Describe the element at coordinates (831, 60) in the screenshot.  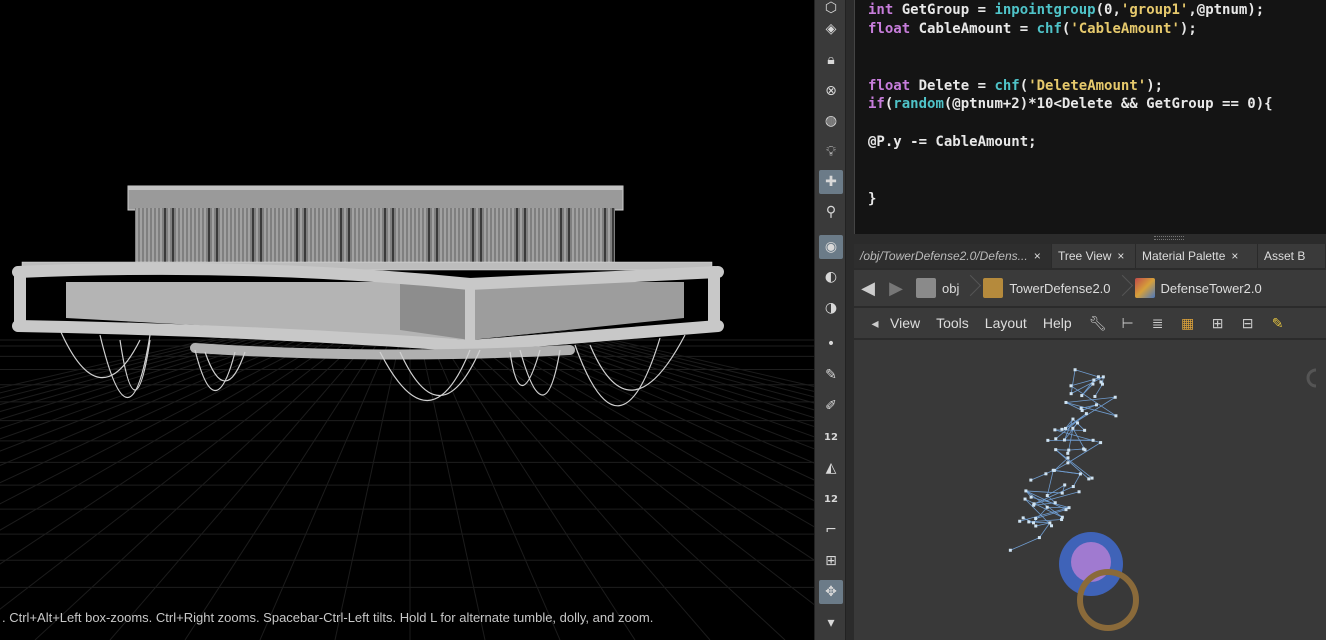
I see `lock-icon: 🔒︎` at that location.